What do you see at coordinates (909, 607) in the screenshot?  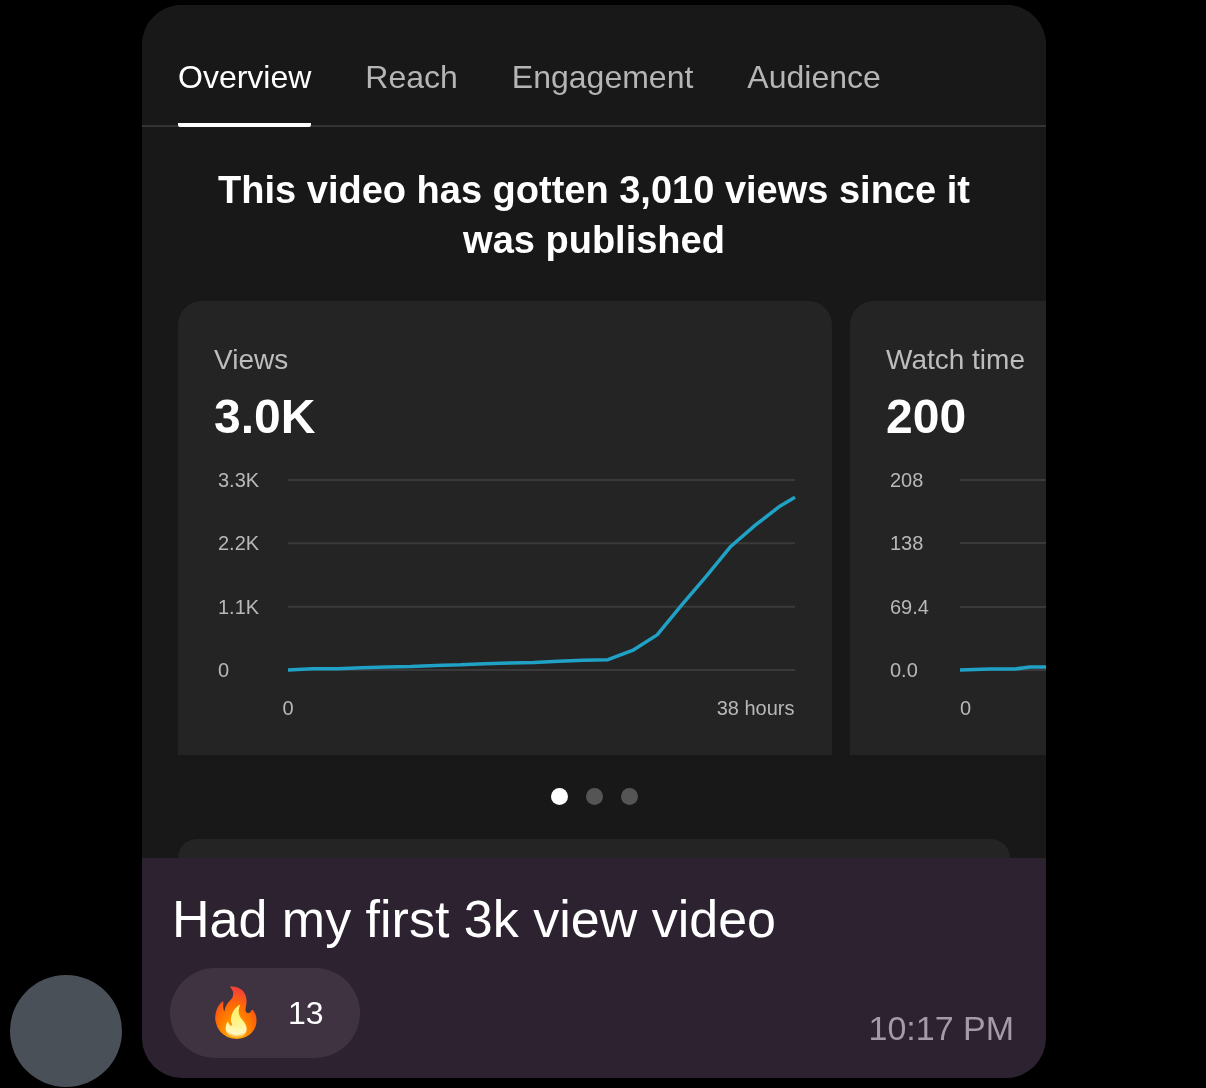 I see `axis-tick-label: 69.4` at bounding box center [909, 607].